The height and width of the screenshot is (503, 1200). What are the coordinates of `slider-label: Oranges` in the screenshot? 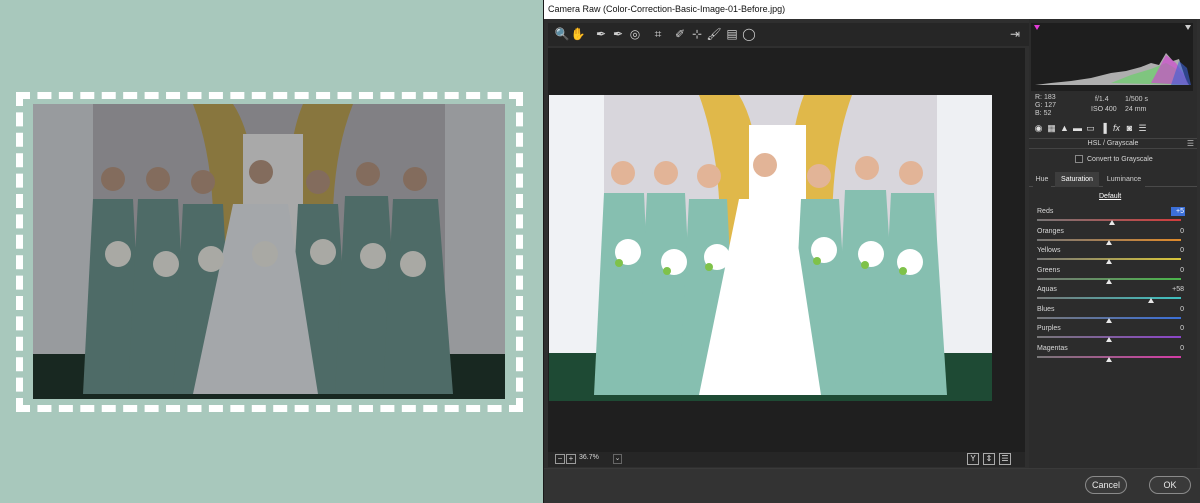 It's located at (1050, 231).